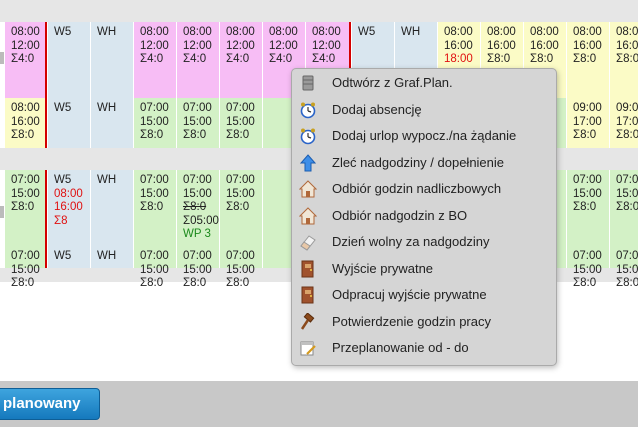 This screenshot has height=427, width=638. Describe the element at coordinates (308, 162) in the screenshot. I see `arrow-up-icon` at that location.